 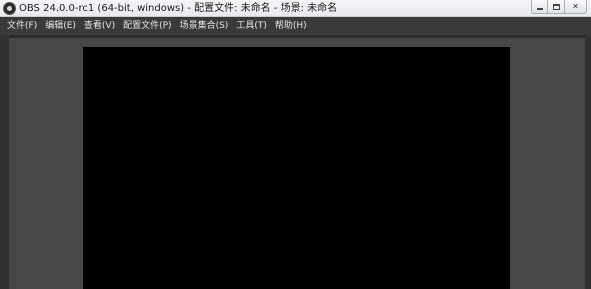 I want to click on menu-tools: 工具(T), so click(x=251, y=26).